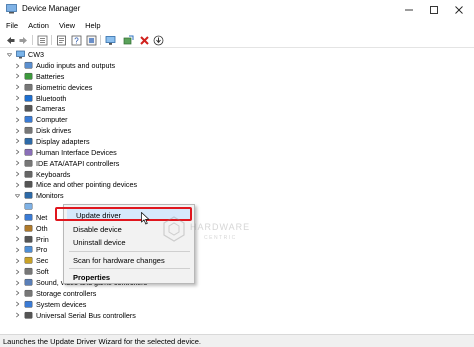  What do you see at coordinates (10, 40) in the screenshot?
I see `back-button` at bounding box center [10, 40].